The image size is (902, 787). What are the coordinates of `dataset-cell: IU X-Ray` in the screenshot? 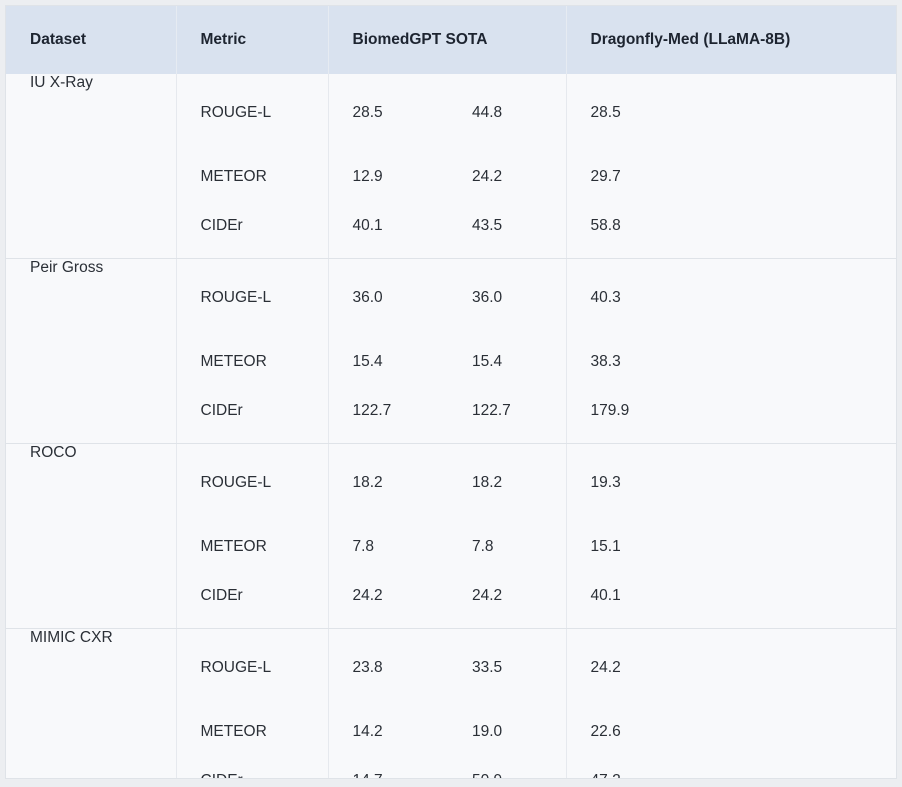 It's located at (91, 166).